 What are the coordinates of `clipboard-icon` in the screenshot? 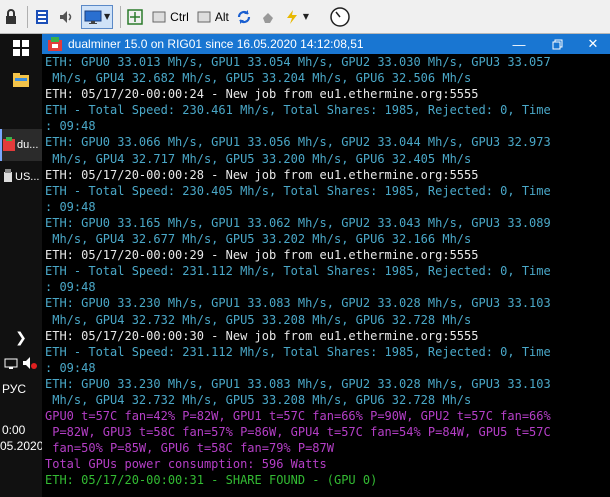 It's located at (42, 17).